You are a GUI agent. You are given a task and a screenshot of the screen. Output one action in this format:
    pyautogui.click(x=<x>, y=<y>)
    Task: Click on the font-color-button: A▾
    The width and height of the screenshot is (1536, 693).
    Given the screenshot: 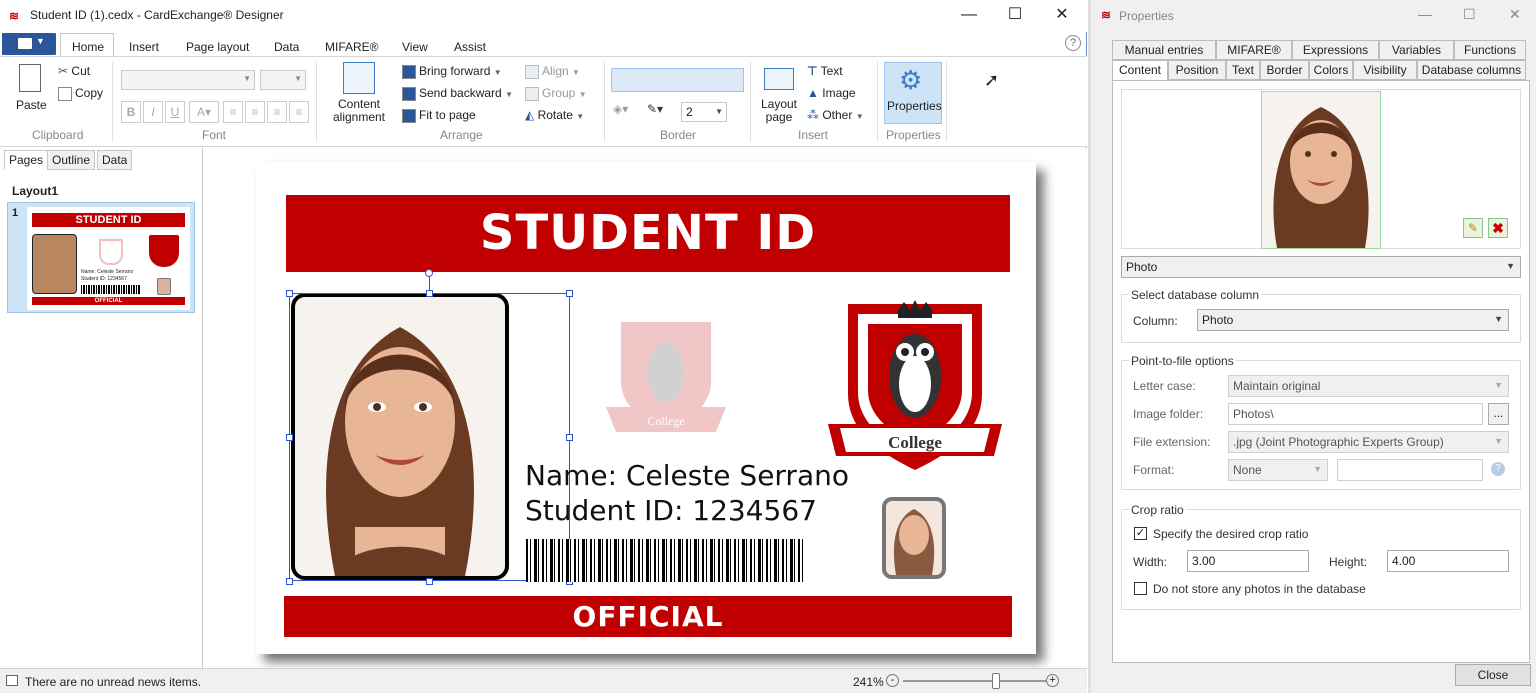 What is the action you would take?
    pyautogui.click(x=204, y=112)
    